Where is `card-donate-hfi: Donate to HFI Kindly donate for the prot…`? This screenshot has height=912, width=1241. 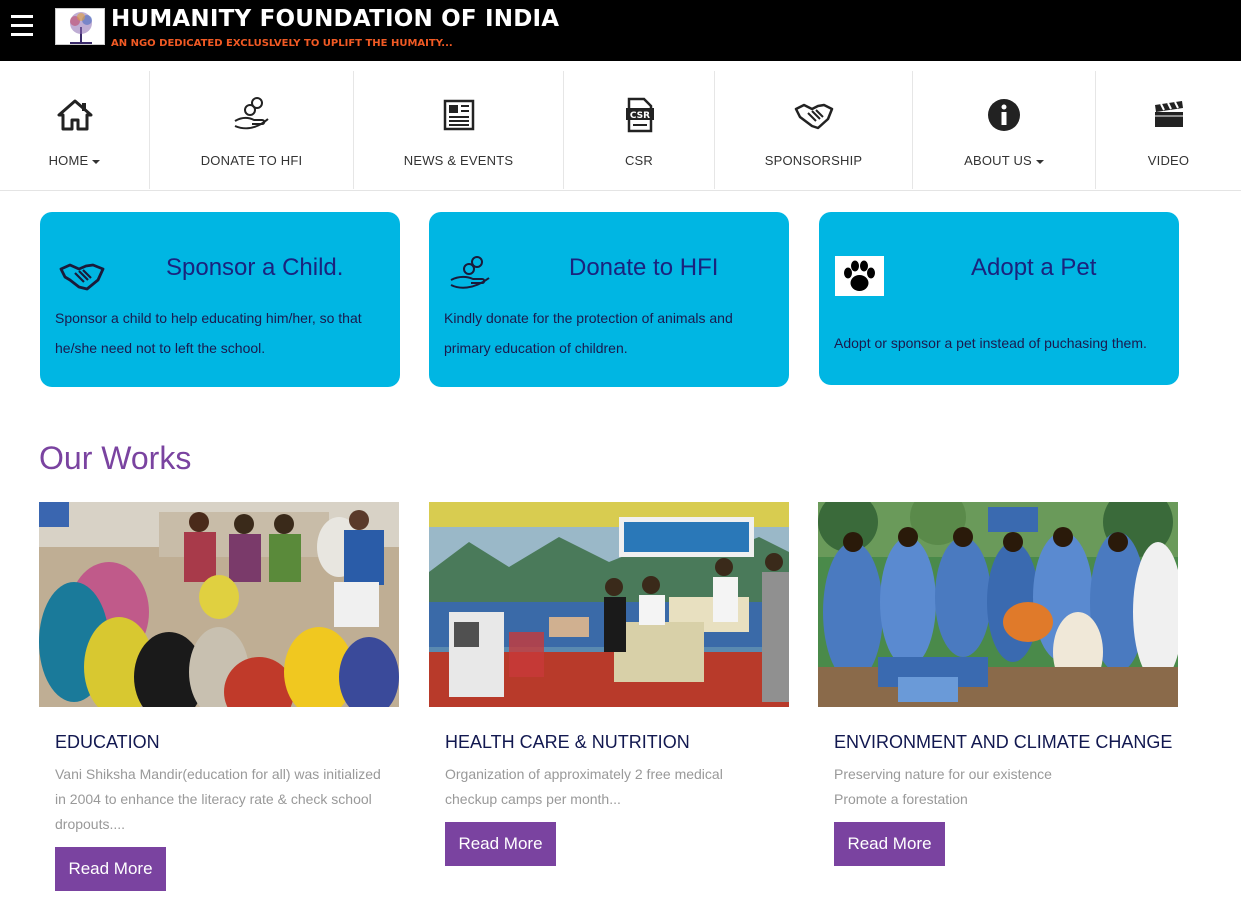
card-donate-hfi: Donate to HFI Kindly donate for the prot… is located at coordinates (609, 299).